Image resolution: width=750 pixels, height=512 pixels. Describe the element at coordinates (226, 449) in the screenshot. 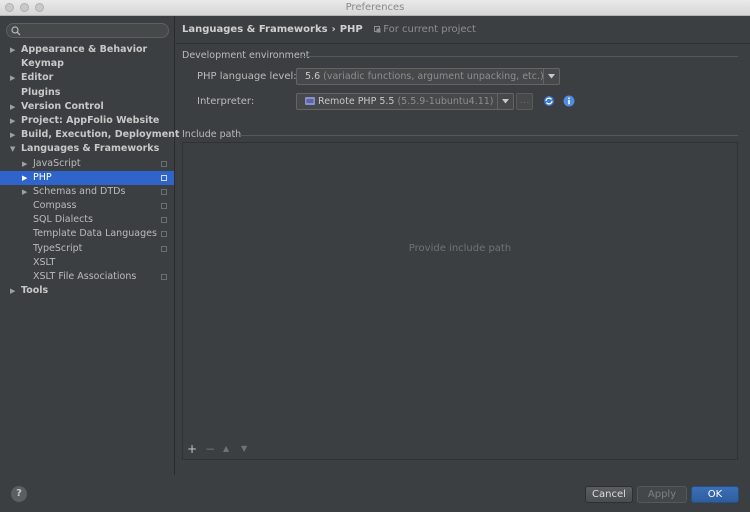

I see `move-up-button: ▲` at that location.